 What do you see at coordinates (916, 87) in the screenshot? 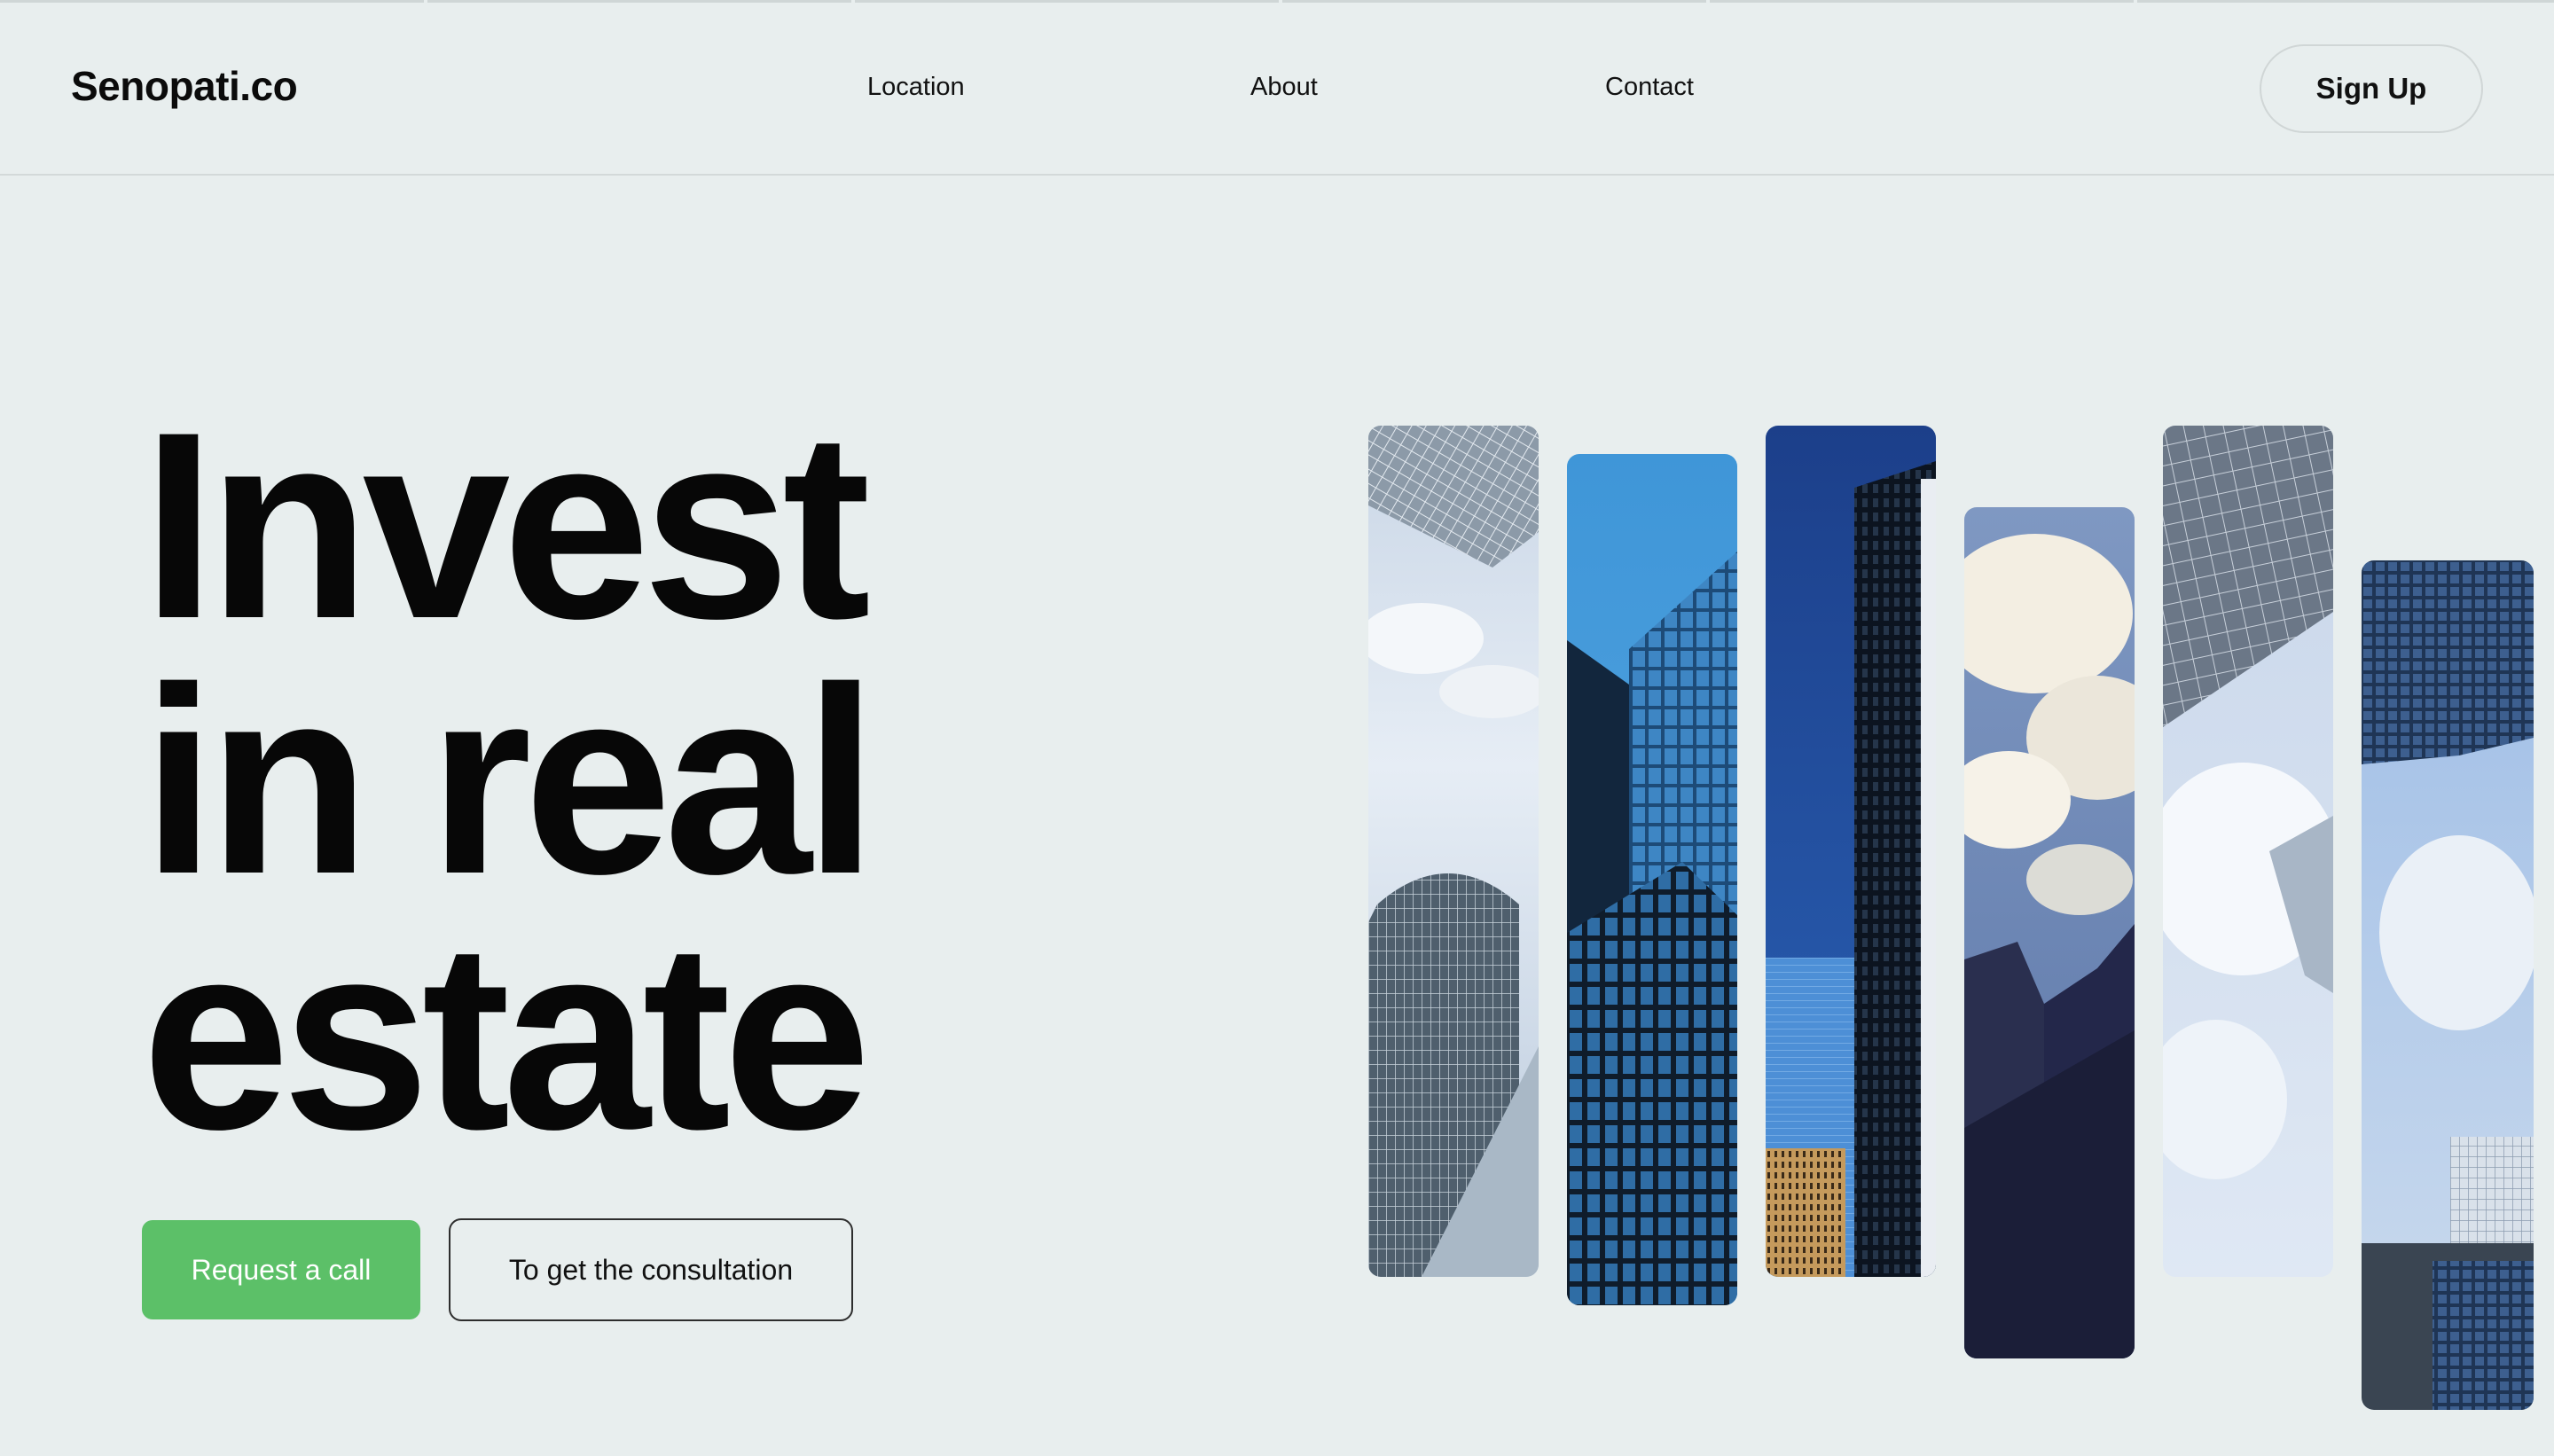
I see `nav-link-location: Location` at bounding box center [916, 87].